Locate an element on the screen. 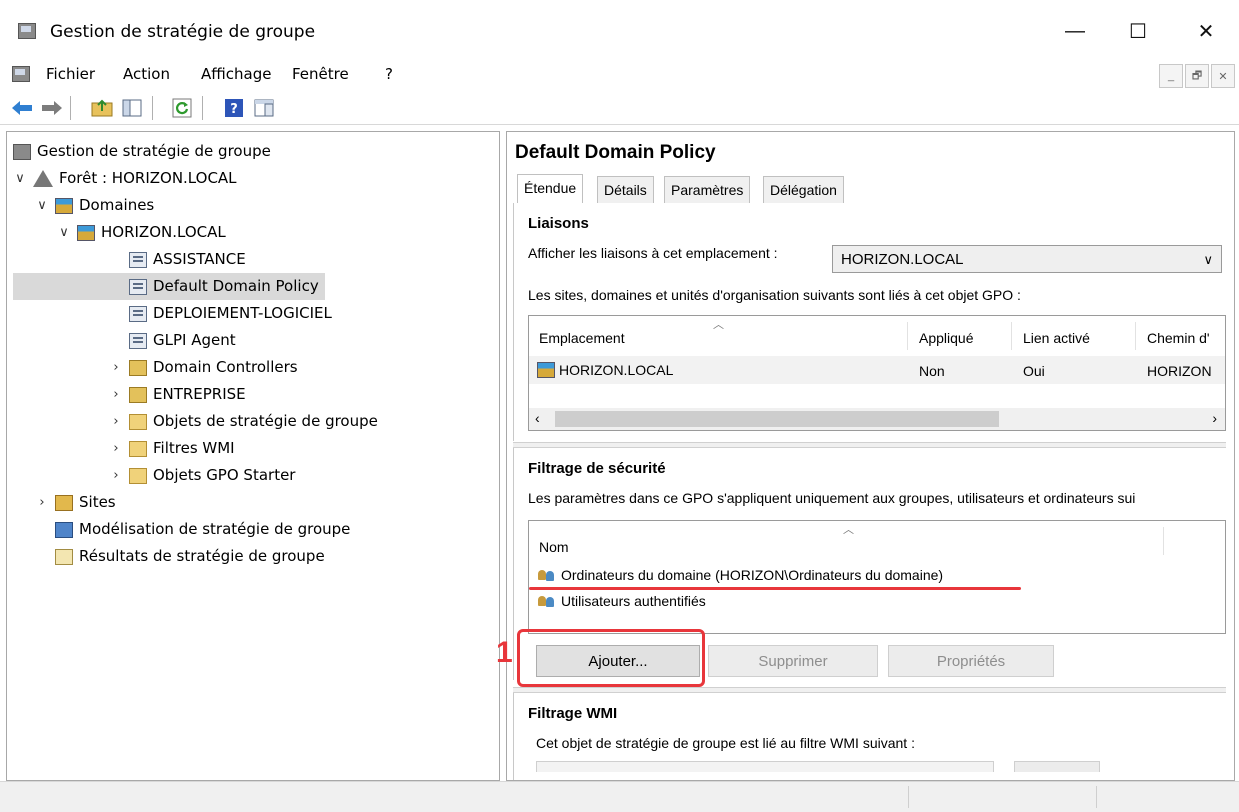 This screenshot has height=812, width=1239. tab-delegation: Délégation is located at coordinates (803, 190).